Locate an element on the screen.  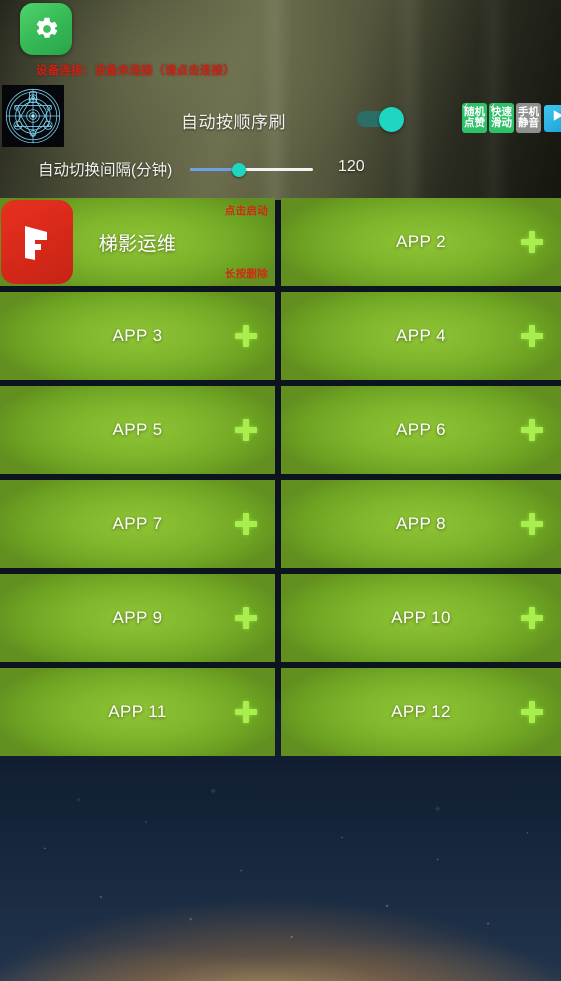
app-slot-title: 梯影运维 is located at coordinates (137, 244).